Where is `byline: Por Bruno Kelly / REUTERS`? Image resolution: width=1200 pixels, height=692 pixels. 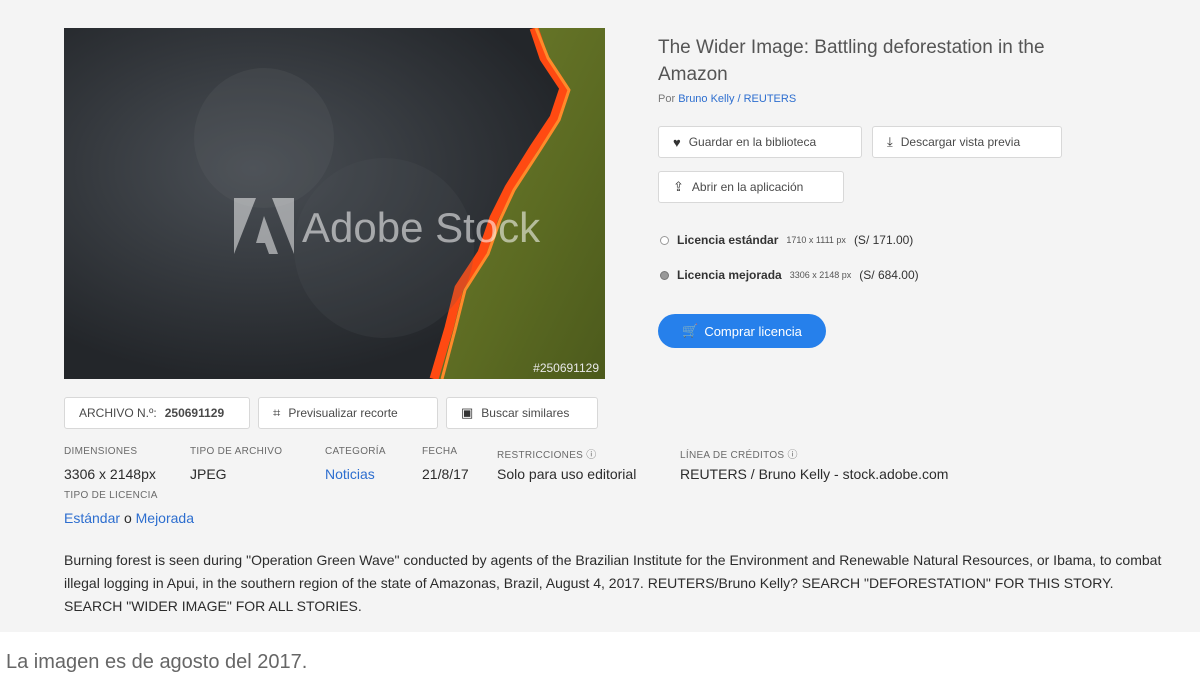 byline: Por Bruno Kelly / REUTERS is located at coordinates (727, 99).